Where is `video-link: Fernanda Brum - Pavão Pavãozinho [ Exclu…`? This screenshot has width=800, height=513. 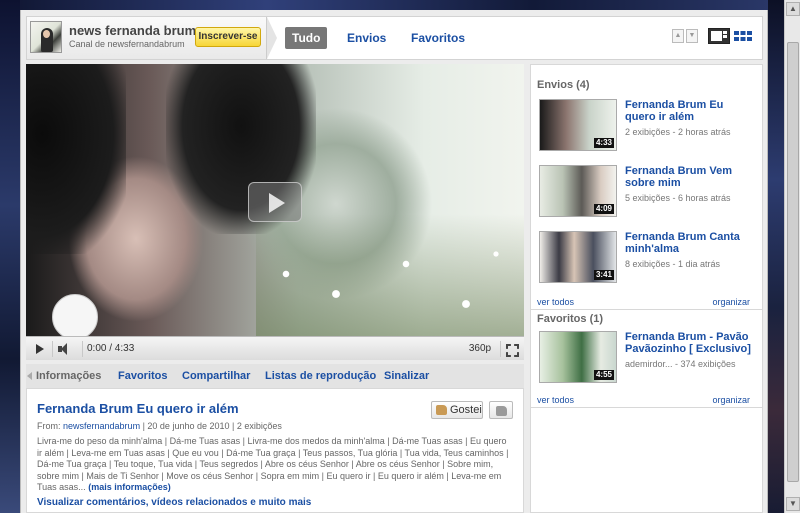
video-link: Fernanda Brum - Pavão Pavãozinho [ Exclu… is located at coordinates (691, 343).